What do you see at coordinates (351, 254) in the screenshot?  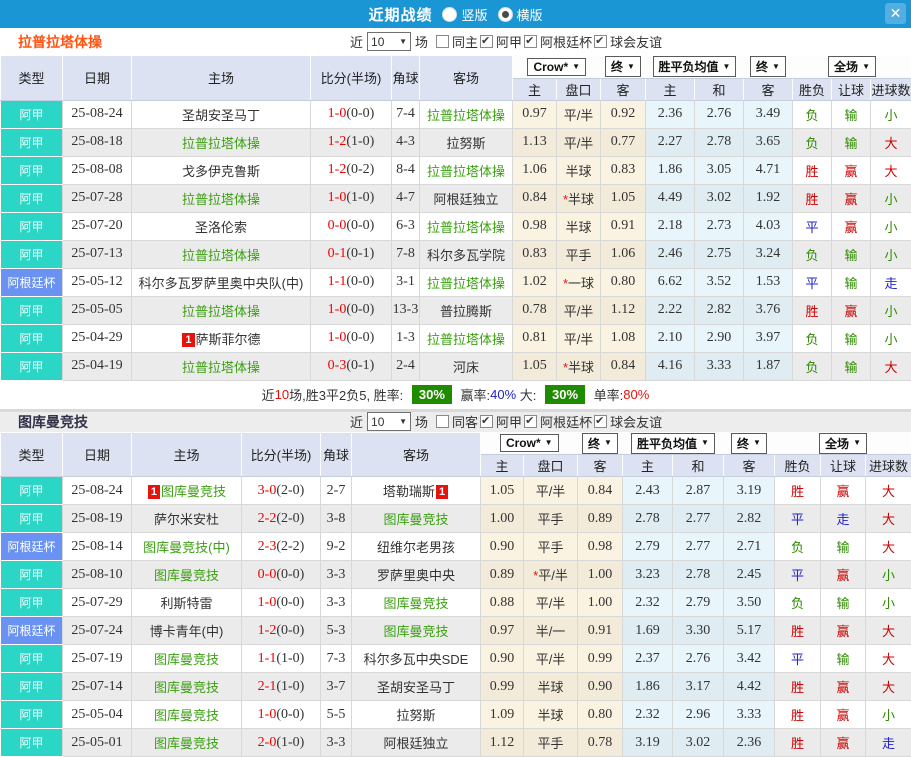 I see `score-cell: 0-1(0-1)` at bounding box center [351, 254].